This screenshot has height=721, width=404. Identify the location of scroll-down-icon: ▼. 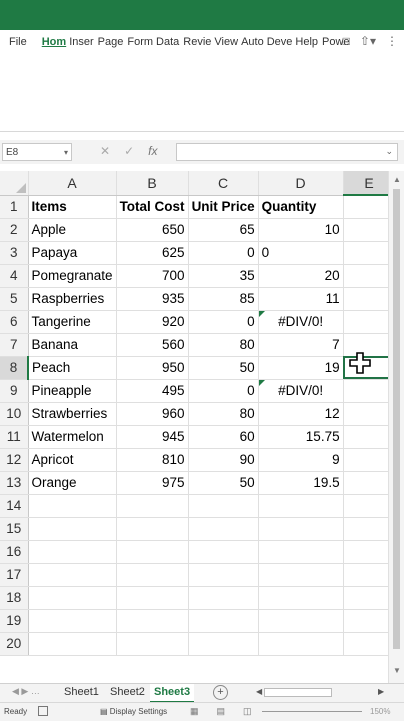
(397, 670).